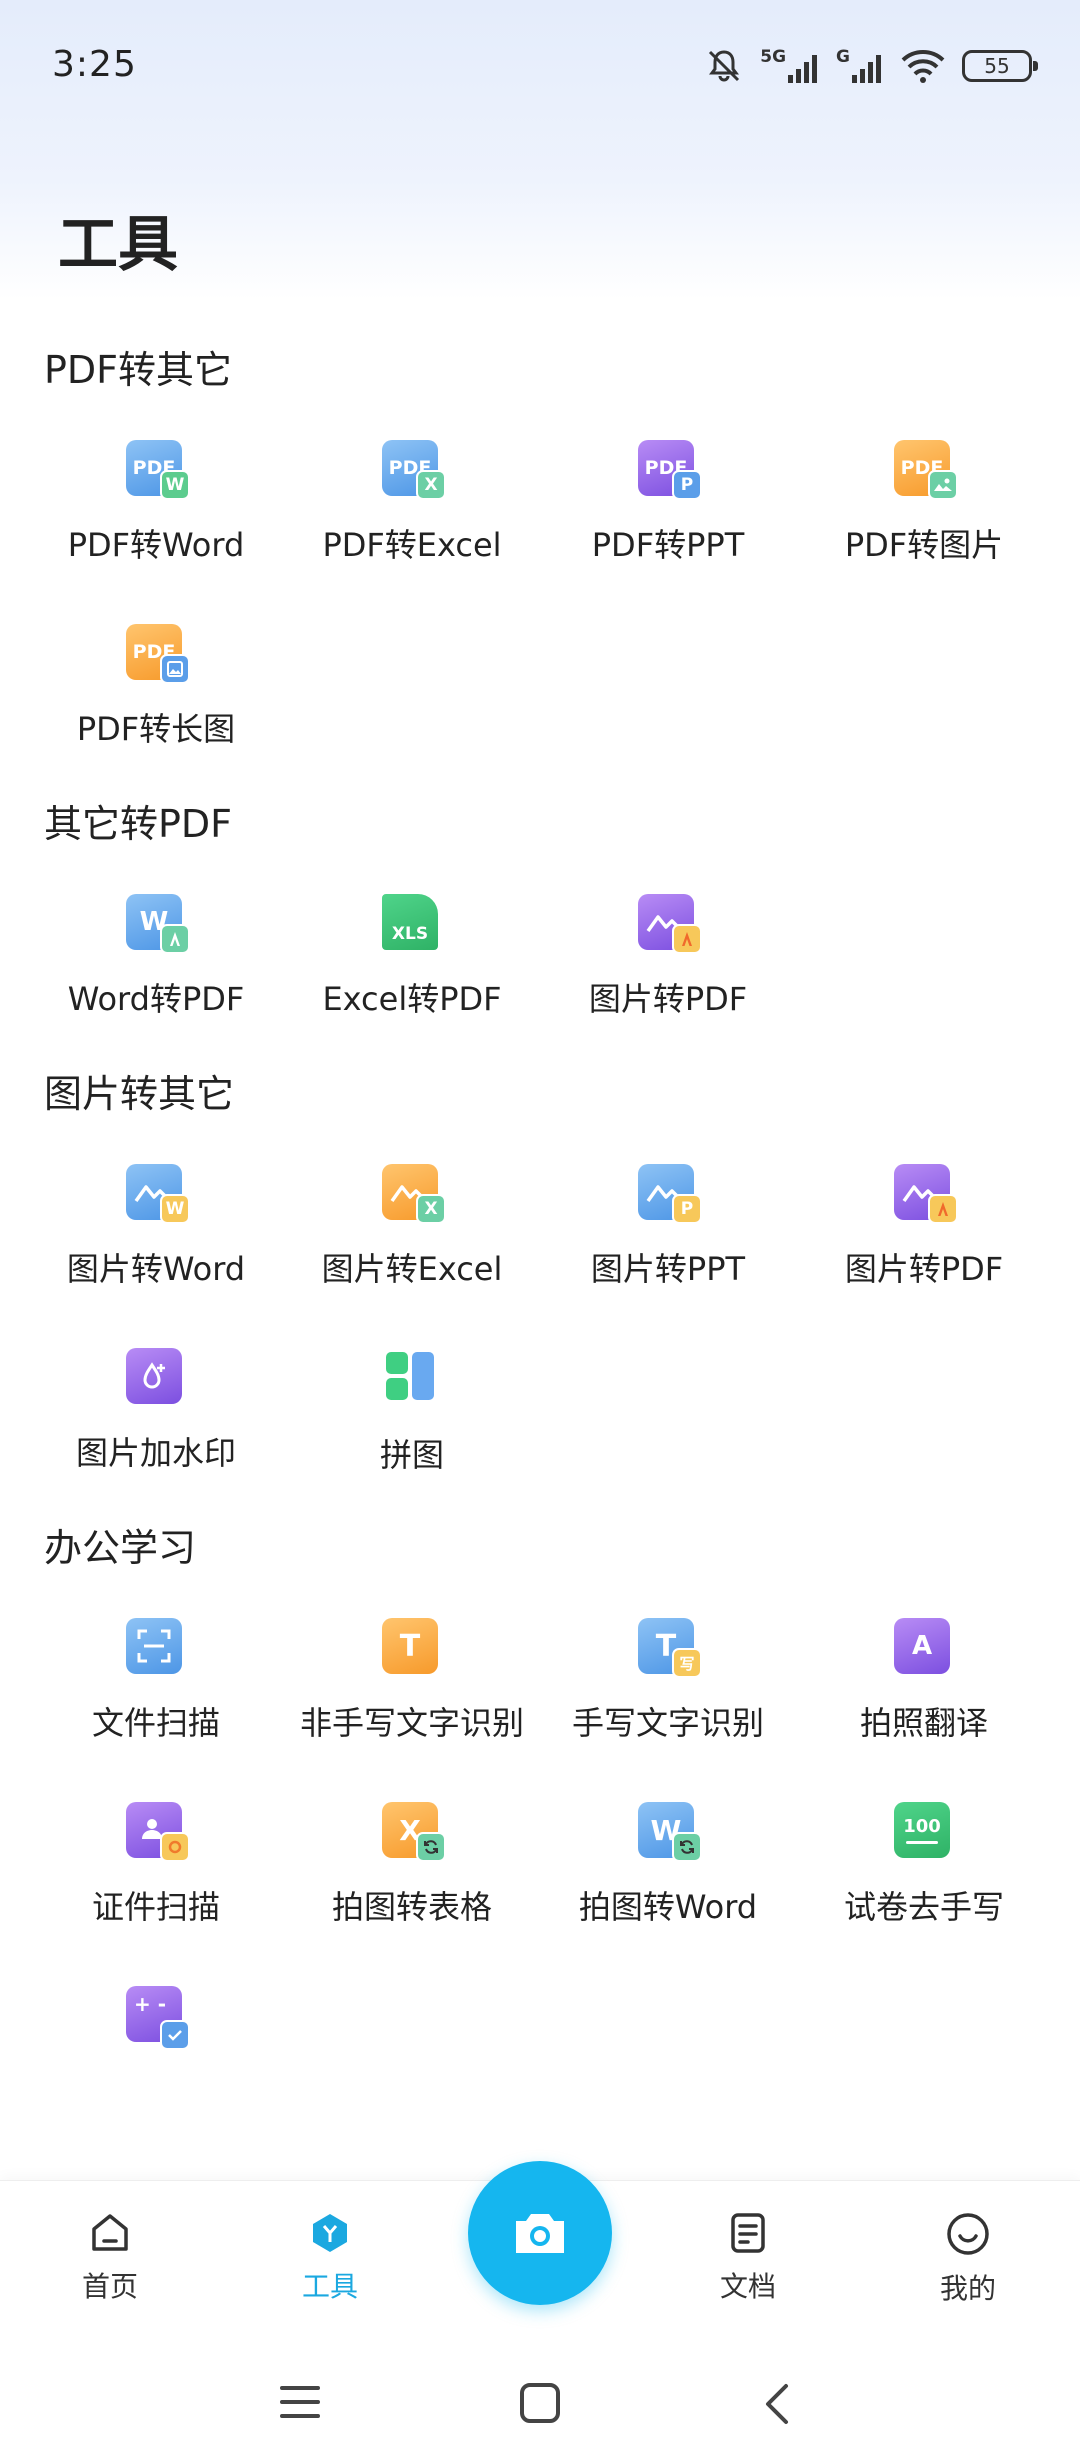  Describe the element at coordinates (860, 66) in the screenshot. I see `signal-g-icon: G` at that location.